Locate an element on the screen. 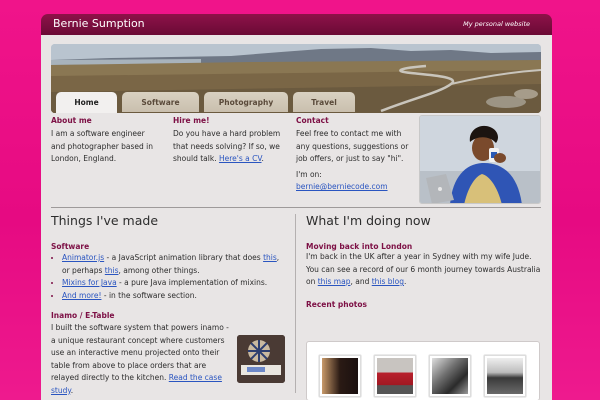 The height and width of the screenshot is (400, 600). things-title: Things I've made is located at coordinates (105, 220).